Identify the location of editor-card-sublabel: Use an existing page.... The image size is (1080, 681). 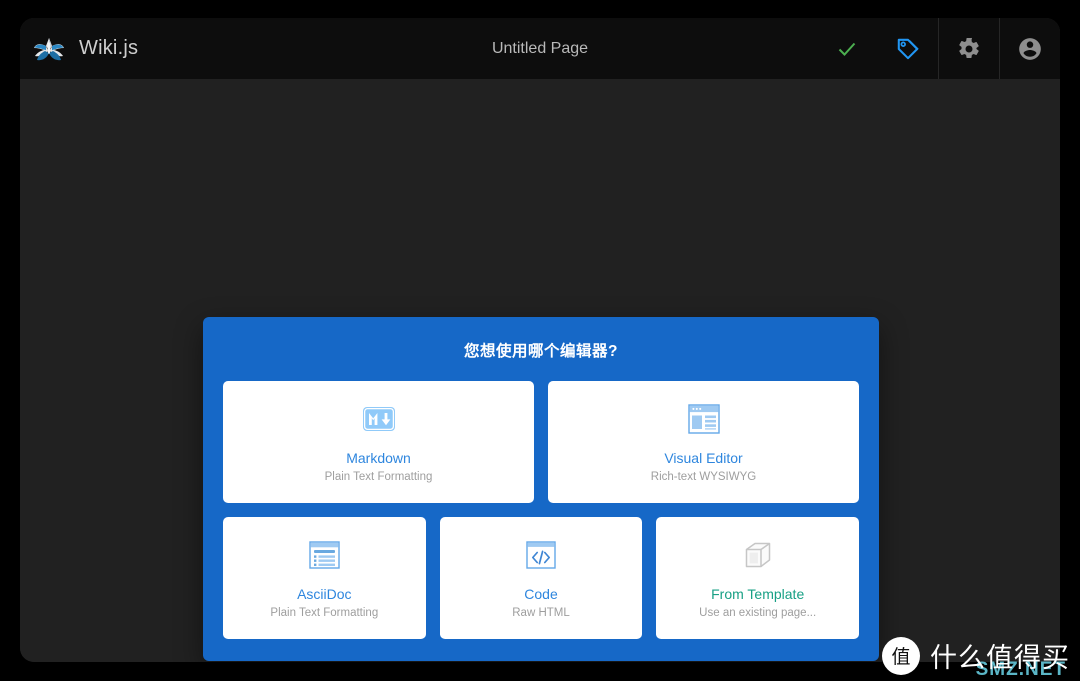
(758, 612).